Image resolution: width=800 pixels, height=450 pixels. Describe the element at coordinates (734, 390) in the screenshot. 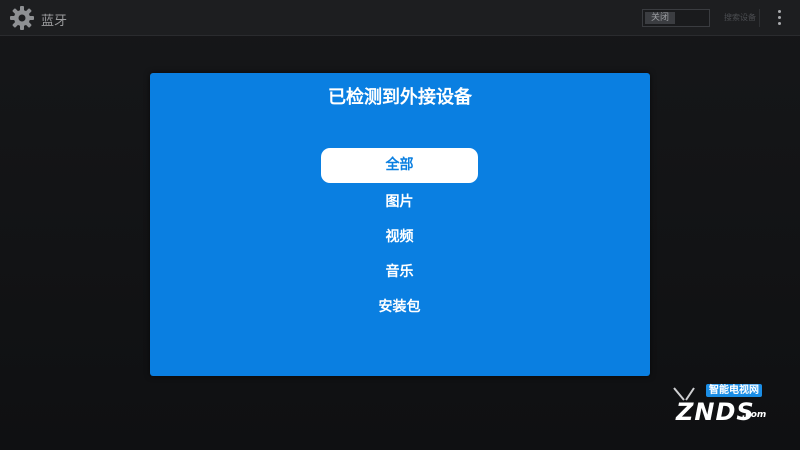

I see `watermark-tagline: 智能电视网` at that location.